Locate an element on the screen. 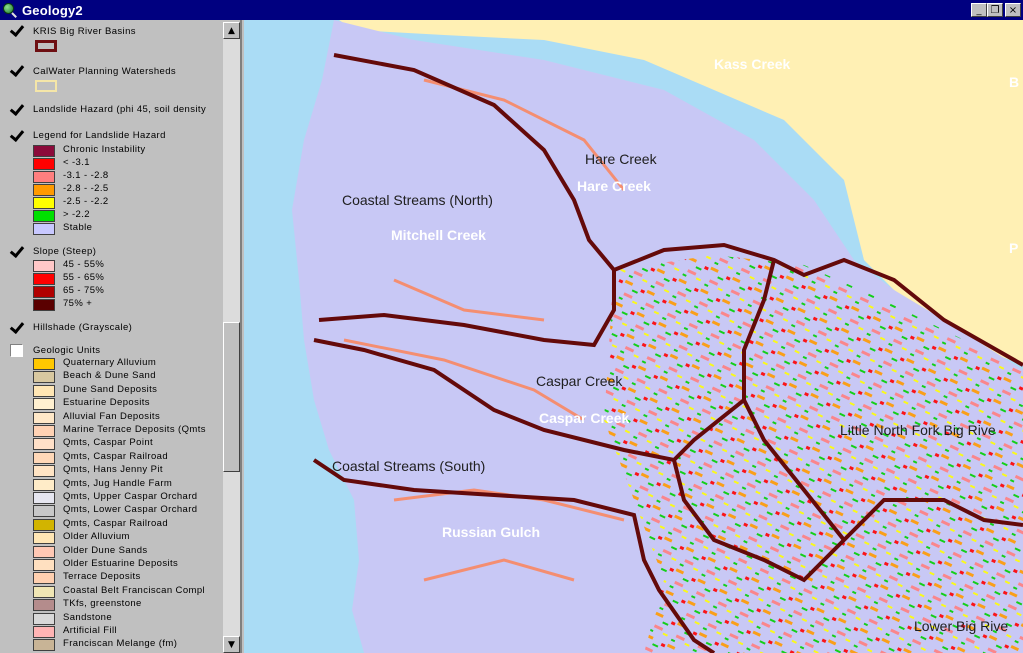  class-label: Chronic Instability is located at coordinates (104, 149).